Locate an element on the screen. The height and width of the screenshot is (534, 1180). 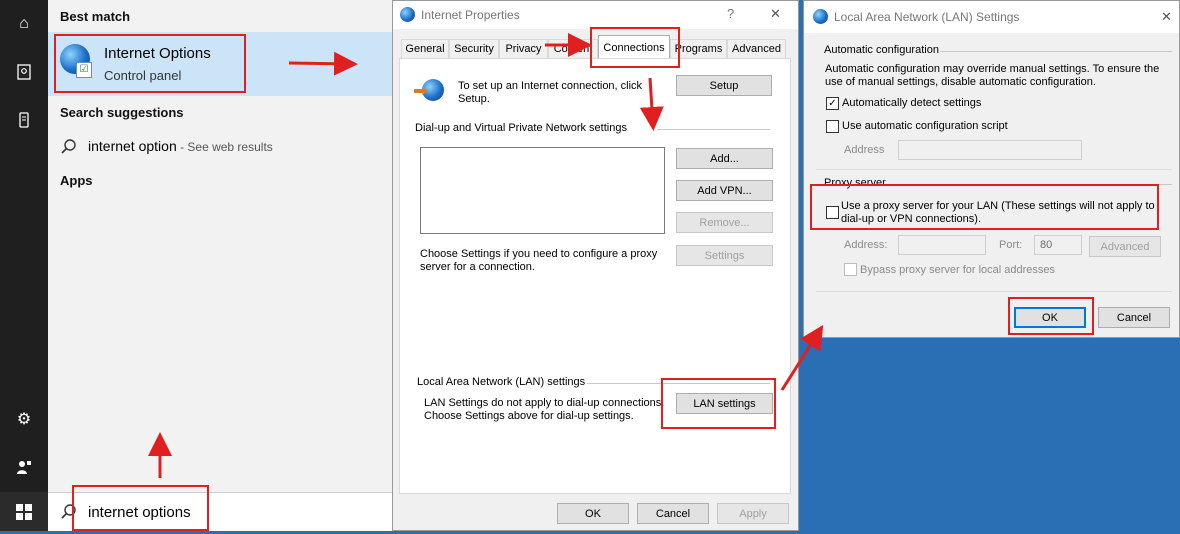
port-label: Port: is located at coordinates (1011, 245).